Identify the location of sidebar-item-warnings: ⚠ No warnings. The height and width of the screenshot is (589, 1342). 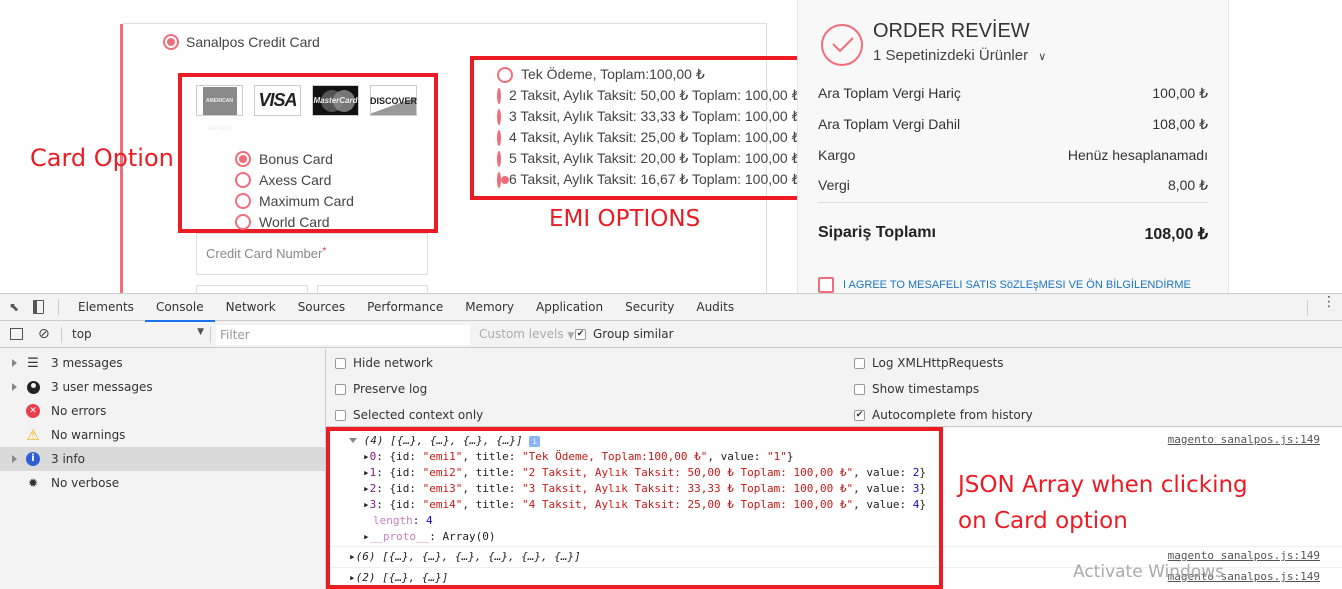
(162, 435).